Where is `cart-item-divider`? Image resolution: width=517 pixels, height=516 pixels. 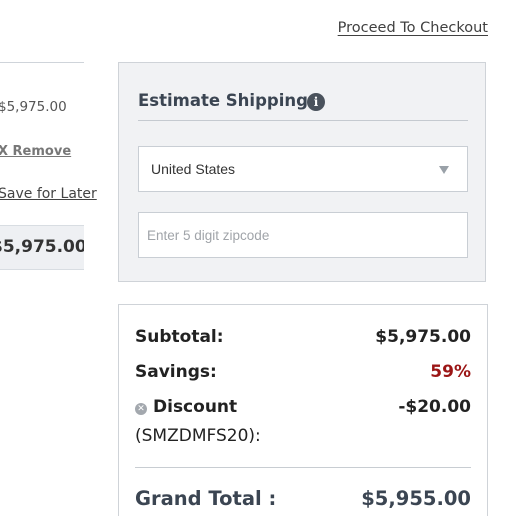
cart-item-divider is located at coordinates (42, 62).